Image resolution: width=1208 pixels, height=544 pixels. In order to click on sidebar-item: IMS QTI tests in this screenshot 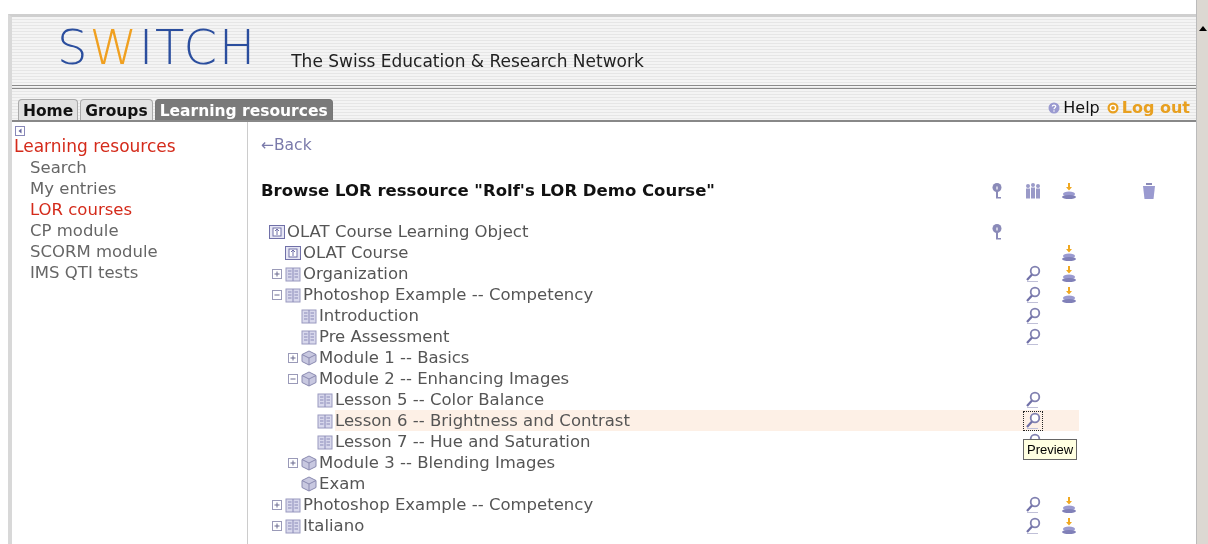, I will do `click(76, 272)`.